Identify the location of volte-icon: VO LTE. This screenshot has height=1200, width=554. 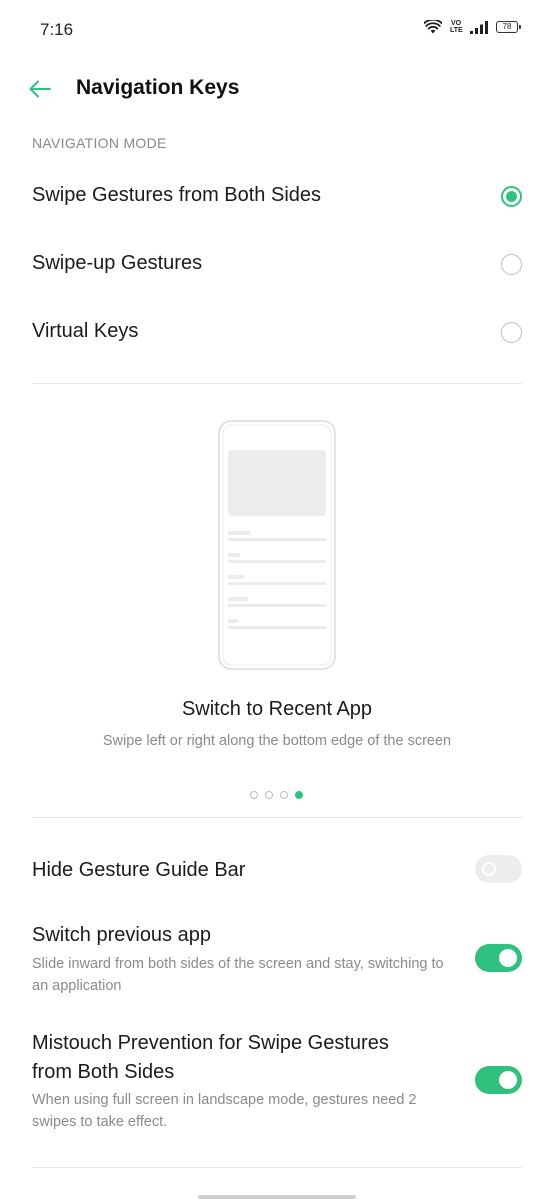
(456, 27).